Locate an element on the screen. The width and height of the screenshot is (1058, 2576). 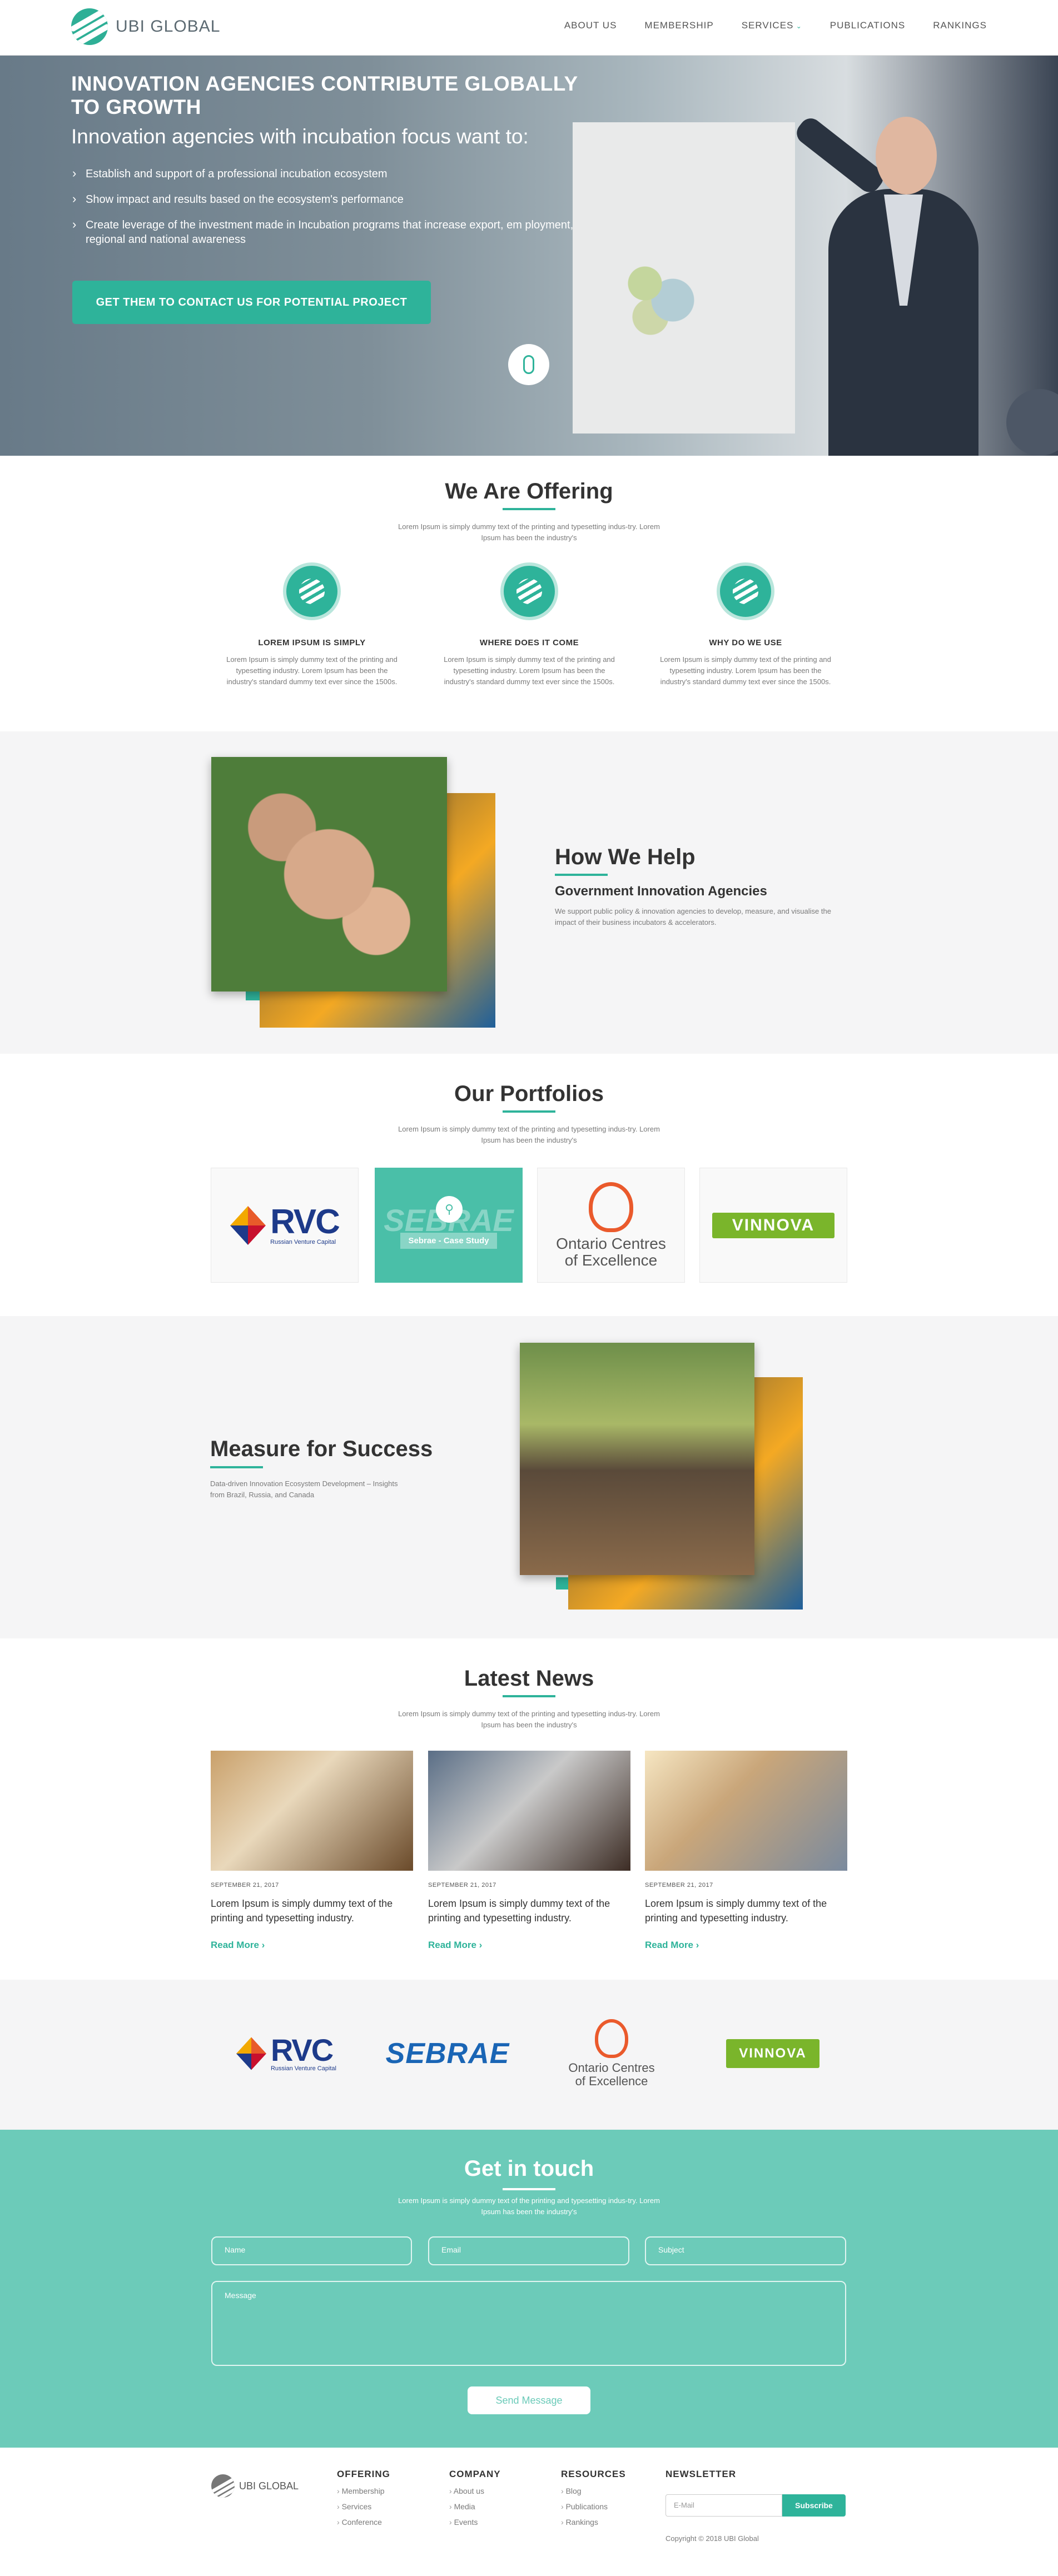
name-input: Name is located at coordinates (311, 2250).